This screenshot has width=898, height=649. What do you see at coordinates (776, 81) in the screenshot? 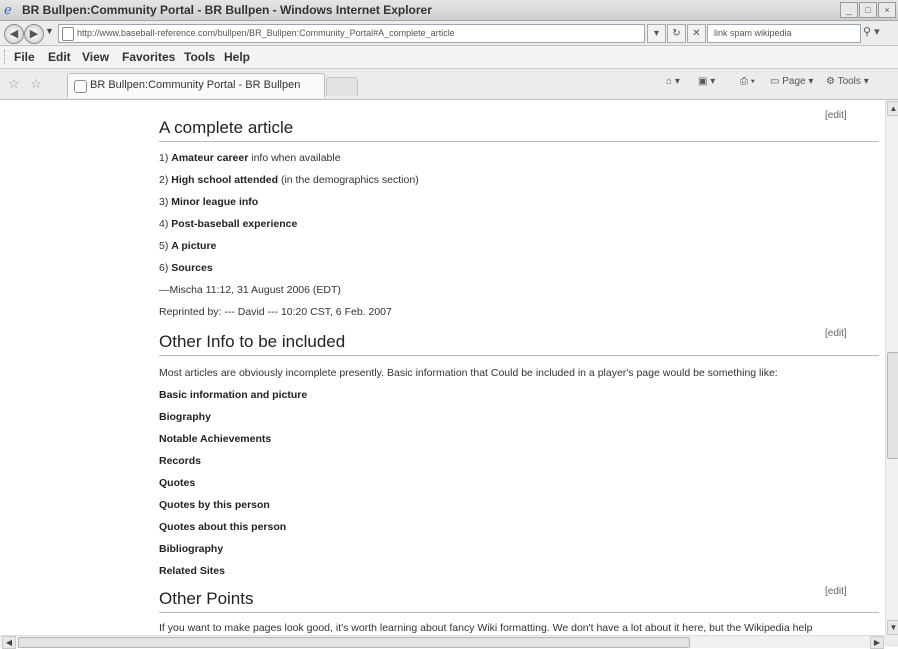
I see `page-icon: ▭` at bounding box center [776, 81].